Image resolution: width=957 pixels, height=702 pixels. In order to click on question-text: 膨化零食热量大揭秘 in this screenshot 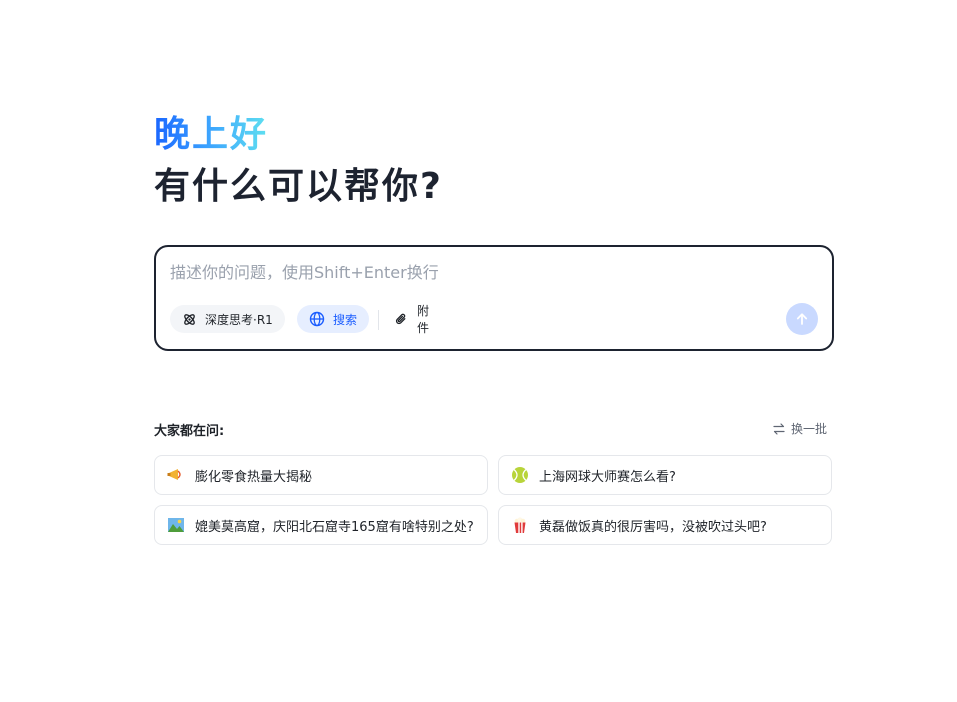, I will do `click(254, 477)`.